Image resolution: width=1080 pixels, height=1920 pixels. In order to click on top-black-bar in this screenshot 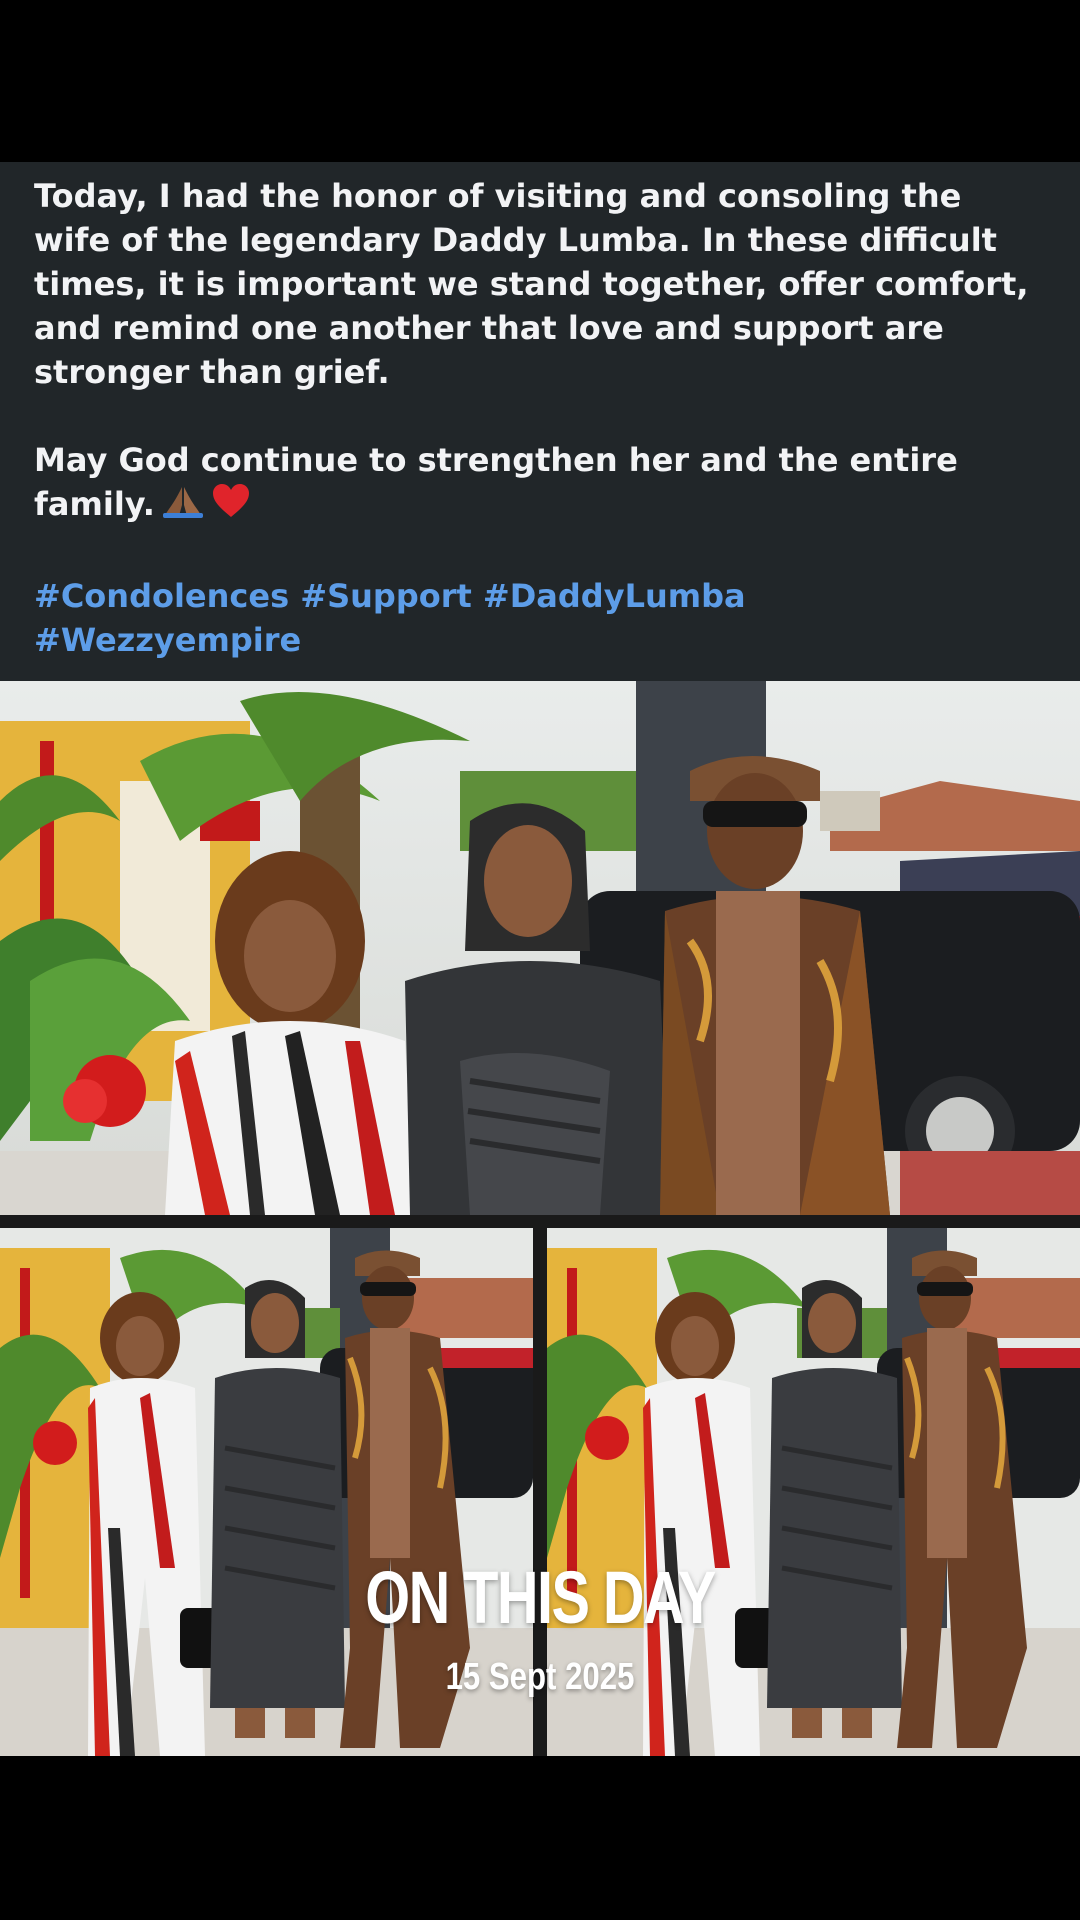, I will do `click(540, 81)`.